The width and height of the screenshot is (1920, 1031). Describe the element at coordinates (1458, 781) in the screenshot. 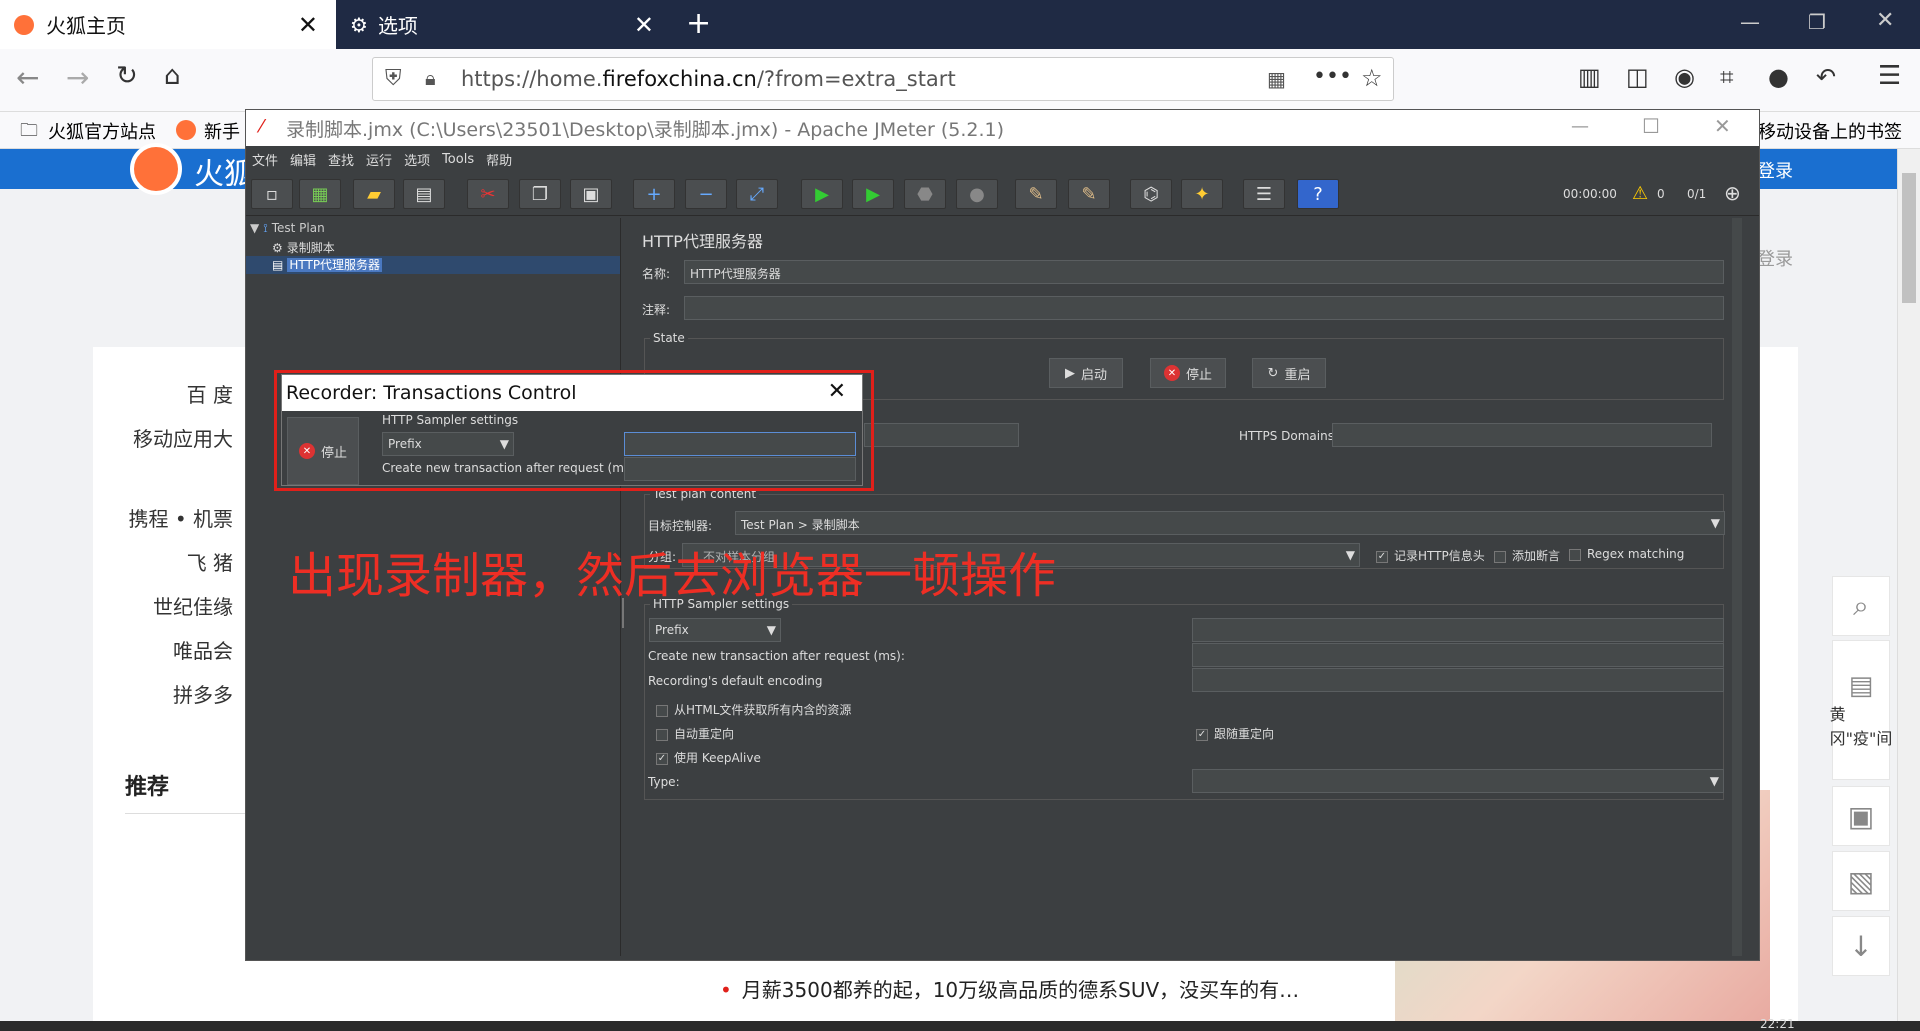

I see `type-select: ▼` at that location.